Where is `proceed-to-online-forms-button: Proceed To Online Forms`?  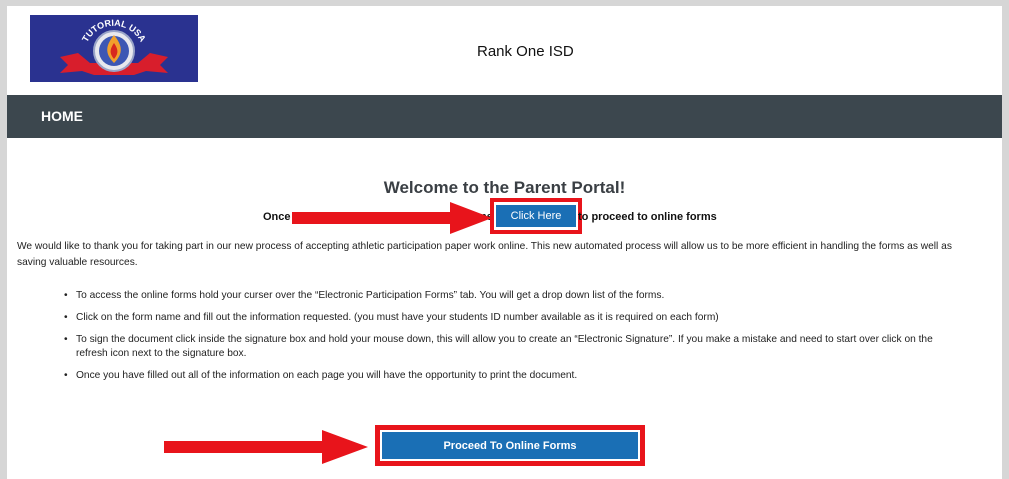 proceed-to-online-forms-button: Proceed To Online Forms is located at coordinates (510, 445).